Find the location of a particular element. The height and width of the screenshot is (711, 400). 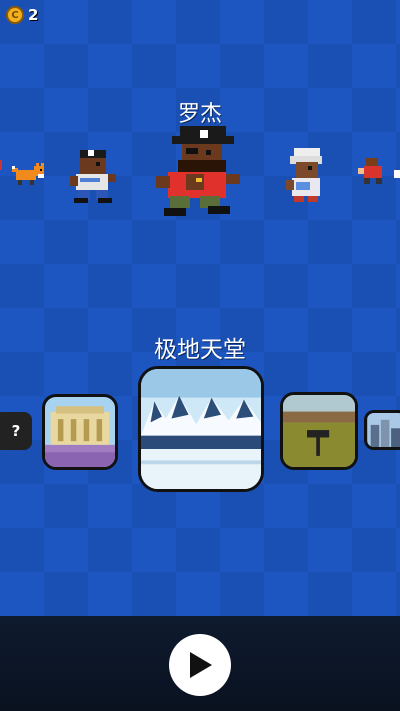

level-card-palace is located at coordinates (80, 432).